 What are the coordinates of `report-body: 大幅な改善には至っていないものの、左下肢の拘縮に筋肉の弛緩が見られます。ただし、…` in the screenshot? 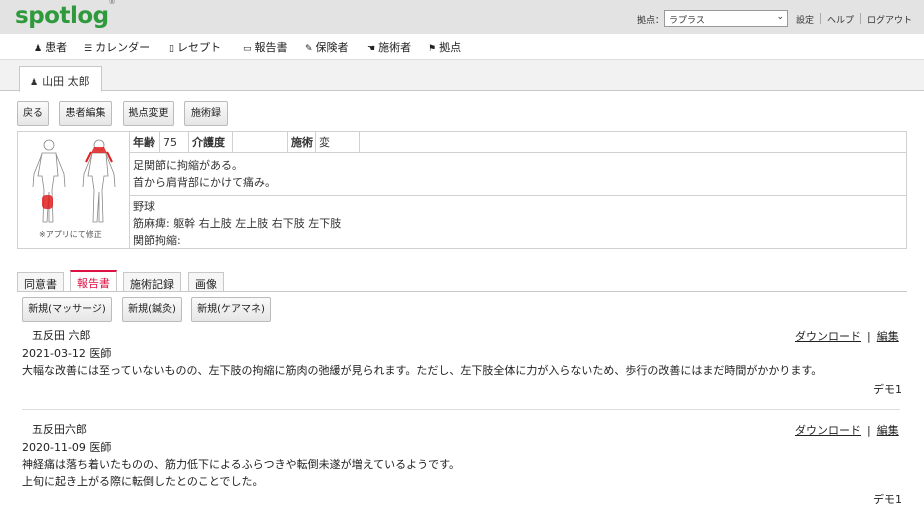 It's located at (422, 370).